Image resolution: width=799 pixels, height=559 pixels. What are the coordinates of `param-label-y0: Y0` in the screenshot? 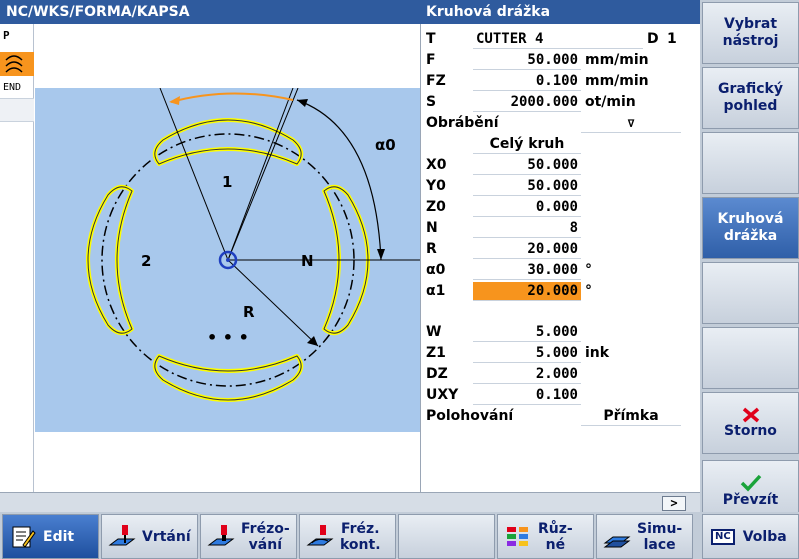 It's located at (436, 186).